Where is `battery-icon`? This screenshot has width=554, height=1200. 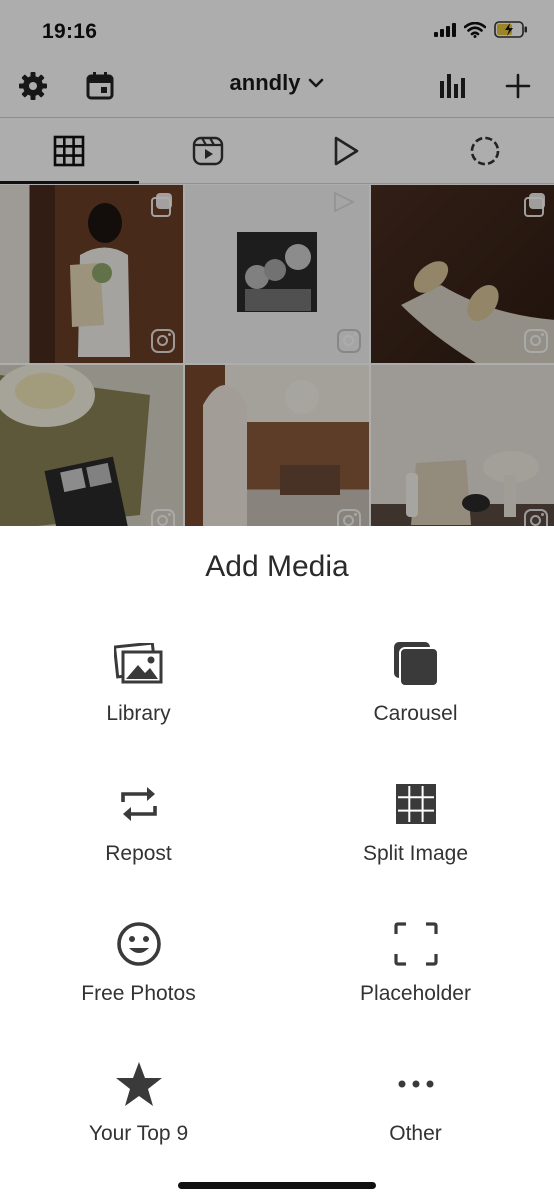 battery-icon is located at coordinates (510, 29).